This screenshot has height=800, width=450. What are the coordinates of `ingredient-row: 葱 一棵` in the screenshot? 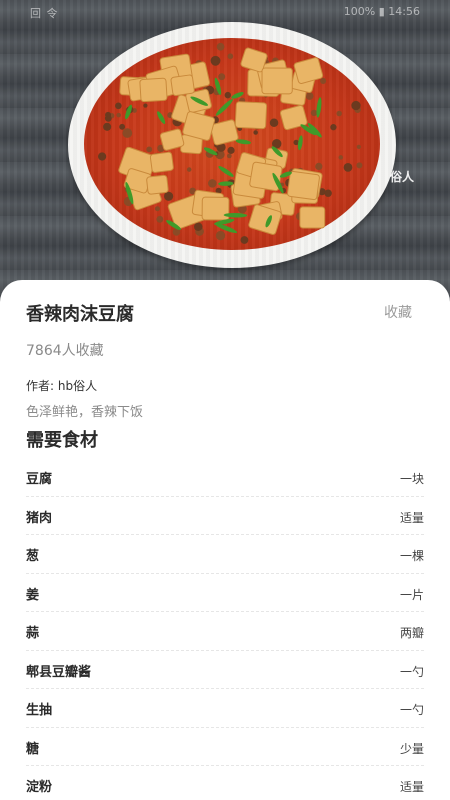 It's located at (225, 554).